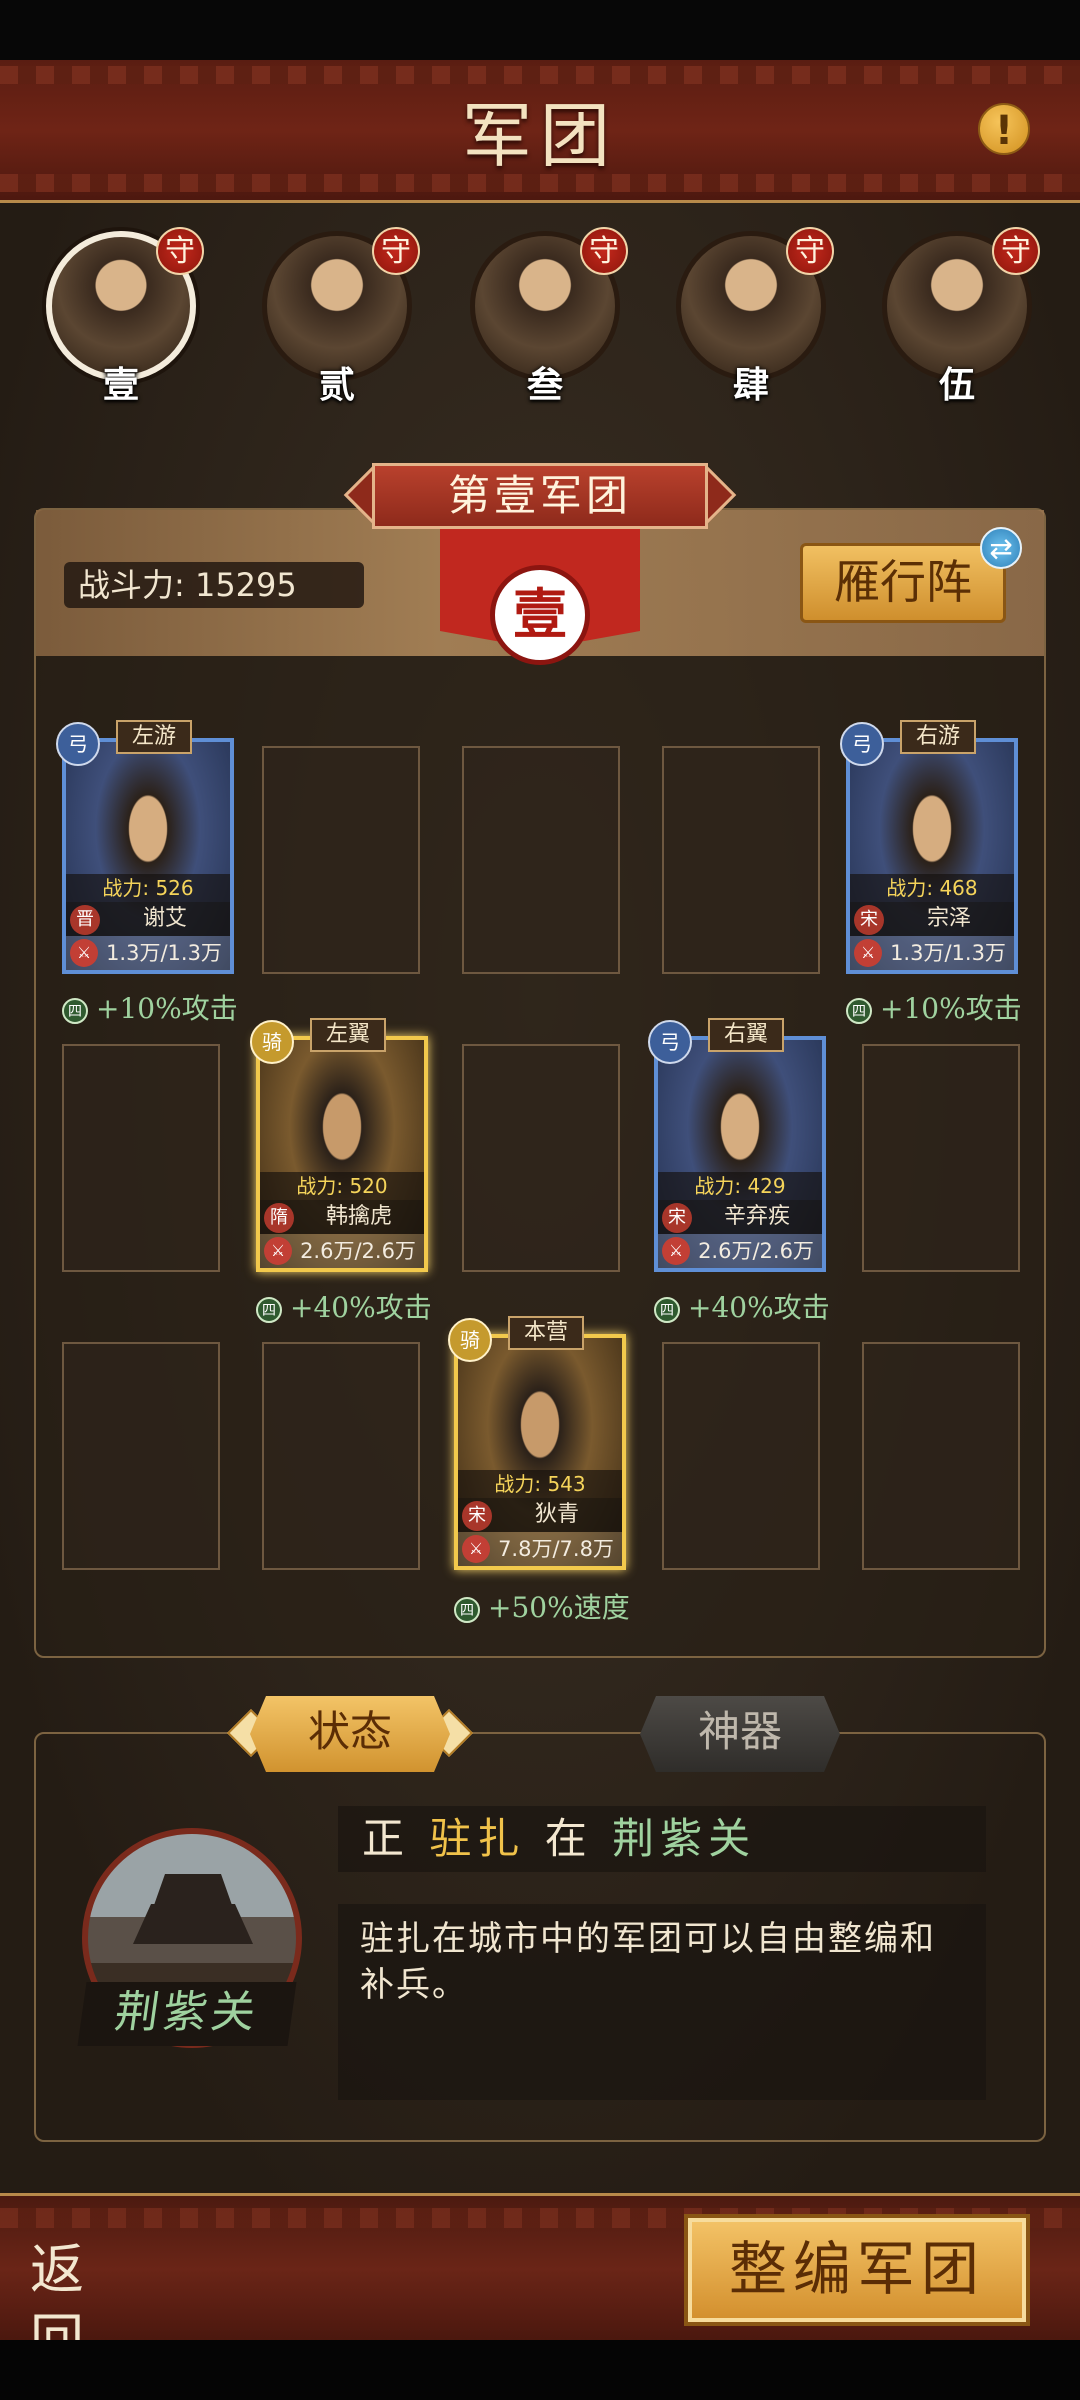  Describe the element at coordinates (750, 385) in the screenshot. I see `legion-number: 肆` at that location.